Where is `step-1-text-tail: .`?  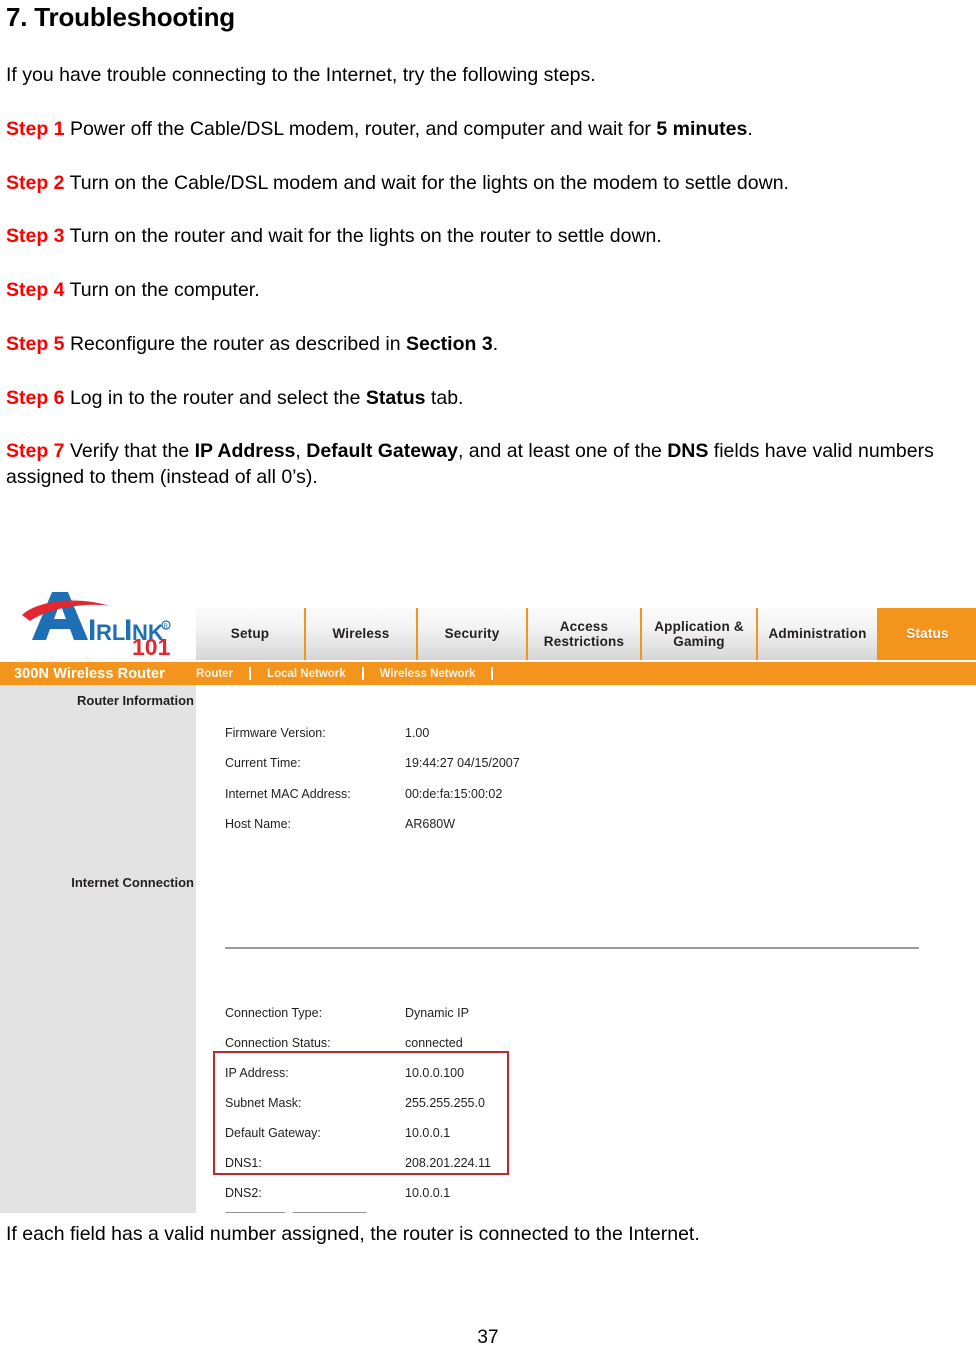 step-1-text-tail: . is located at coordinates (750, 128).